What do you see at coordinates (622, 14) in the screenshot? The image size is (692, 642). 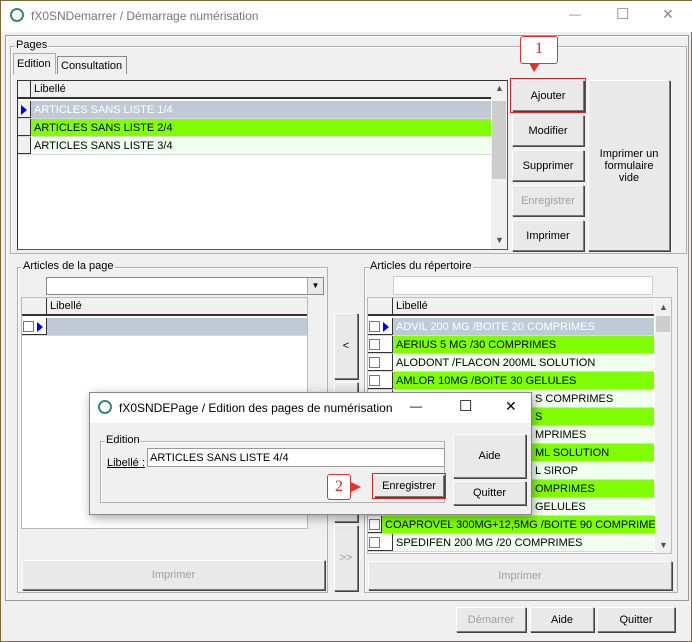 I see `maximize-button: ☐` at bounding box center [622, 14].